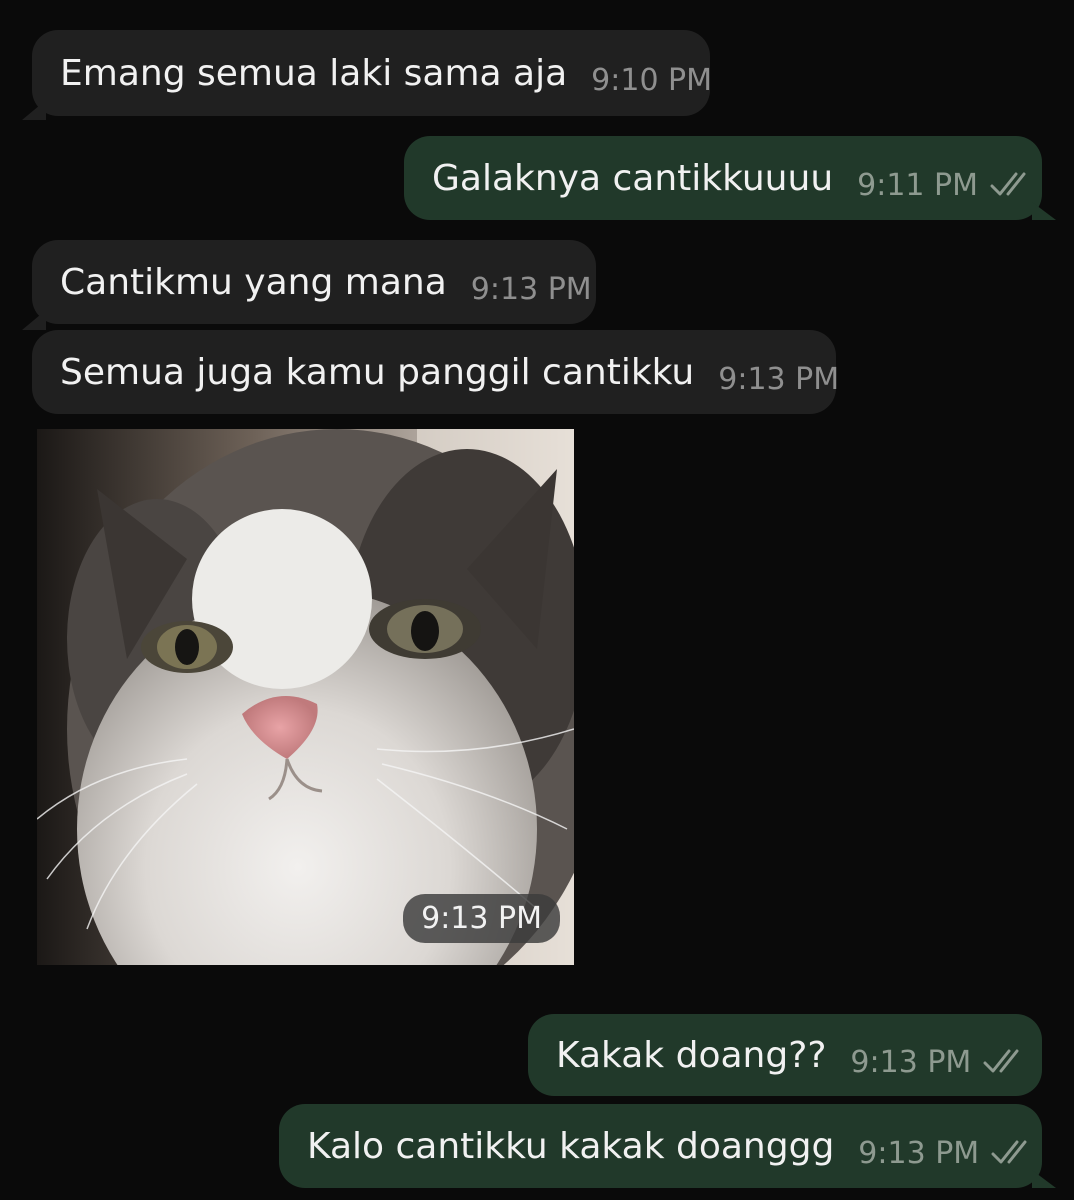 The height and width of the screenshot is (1200, 1074). I want to click on message-bubble-outgoing: Kakak doang?? 9:13 PM, so click(785, 1055).